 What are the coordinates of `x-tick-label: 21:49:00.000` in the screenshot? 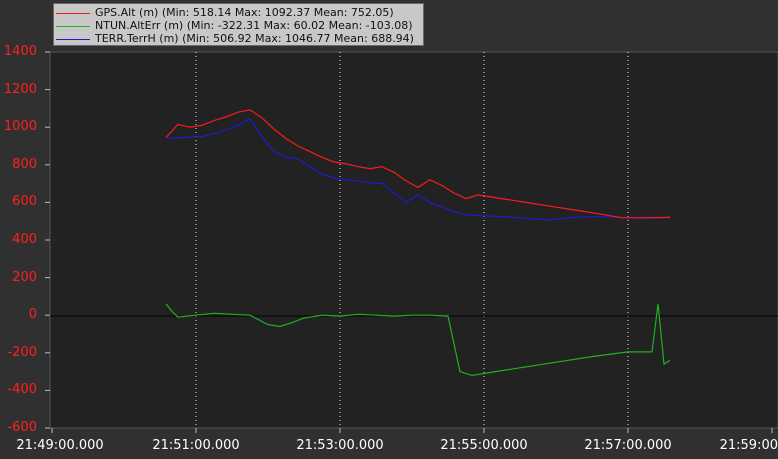 It's located at (60, 445).